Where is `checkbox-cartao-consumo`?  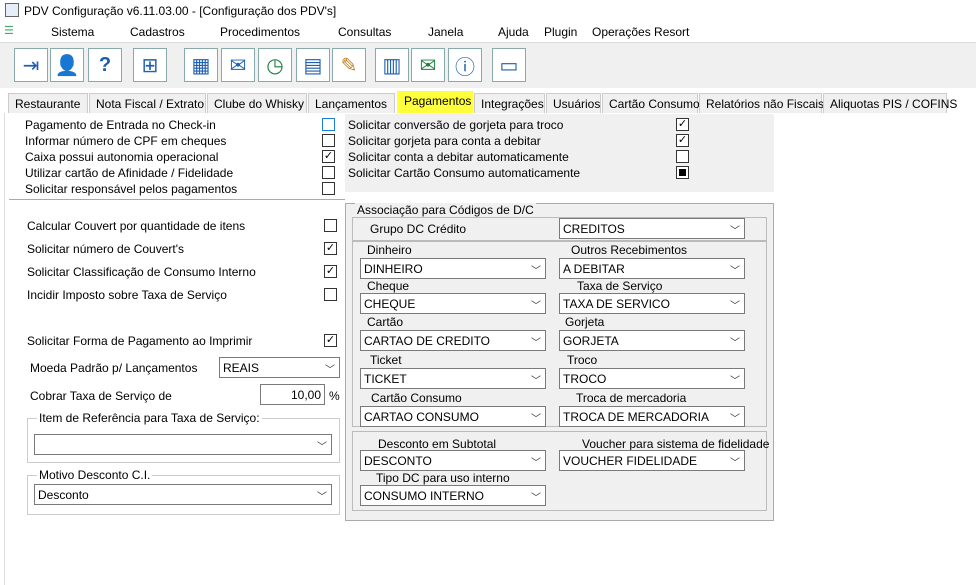
checkbox-cartao-consumo is located at coordinates (682, 172).